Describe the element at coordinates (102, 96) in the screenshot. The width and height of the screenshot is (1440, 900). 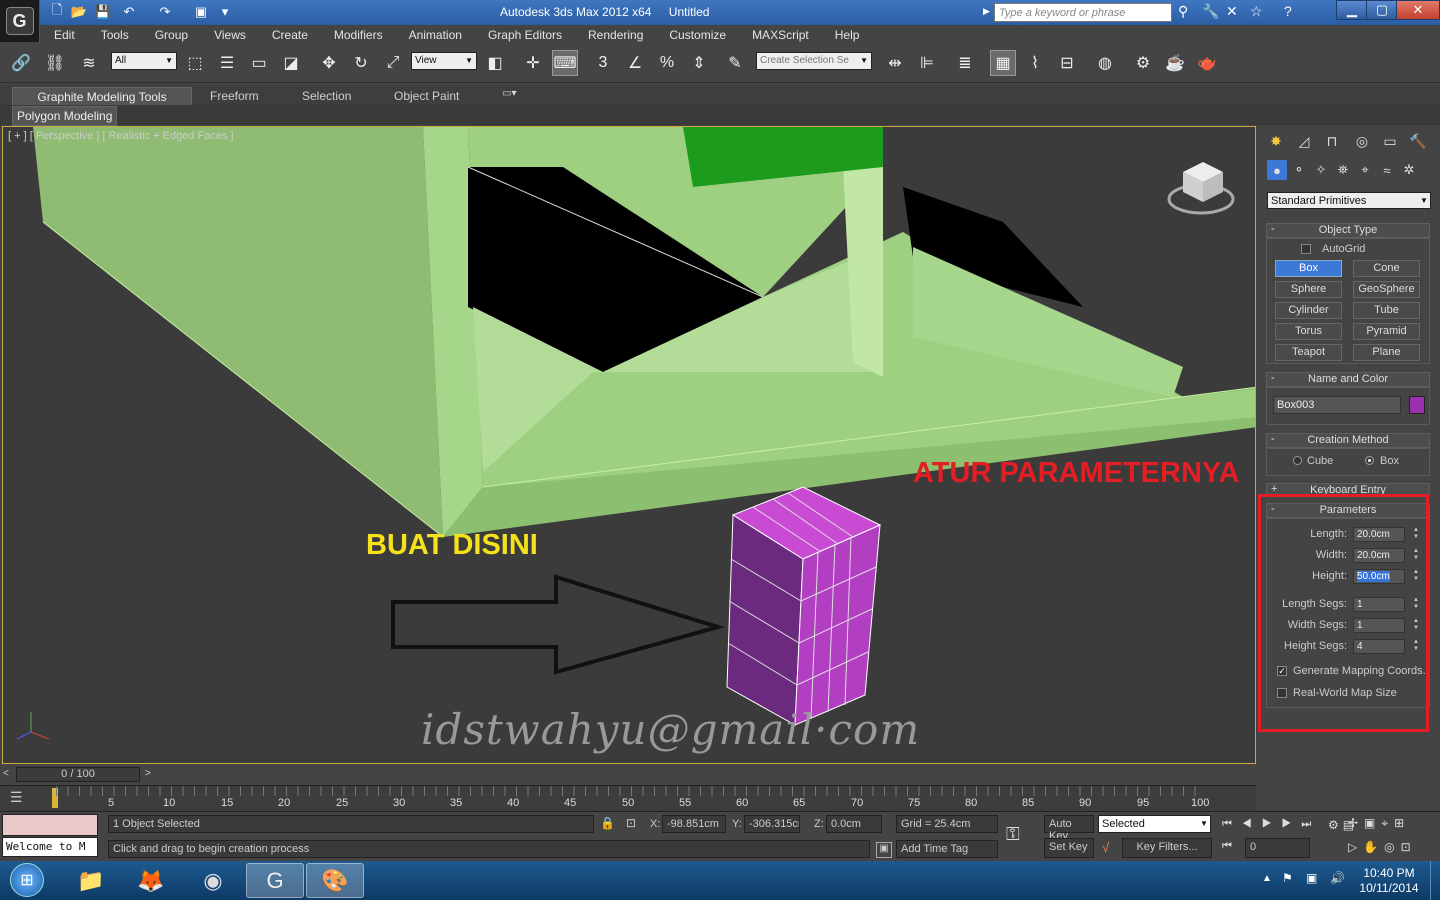
I see `tab-graphite-modeling-tools: Graphite Modeling Tools` at that location.